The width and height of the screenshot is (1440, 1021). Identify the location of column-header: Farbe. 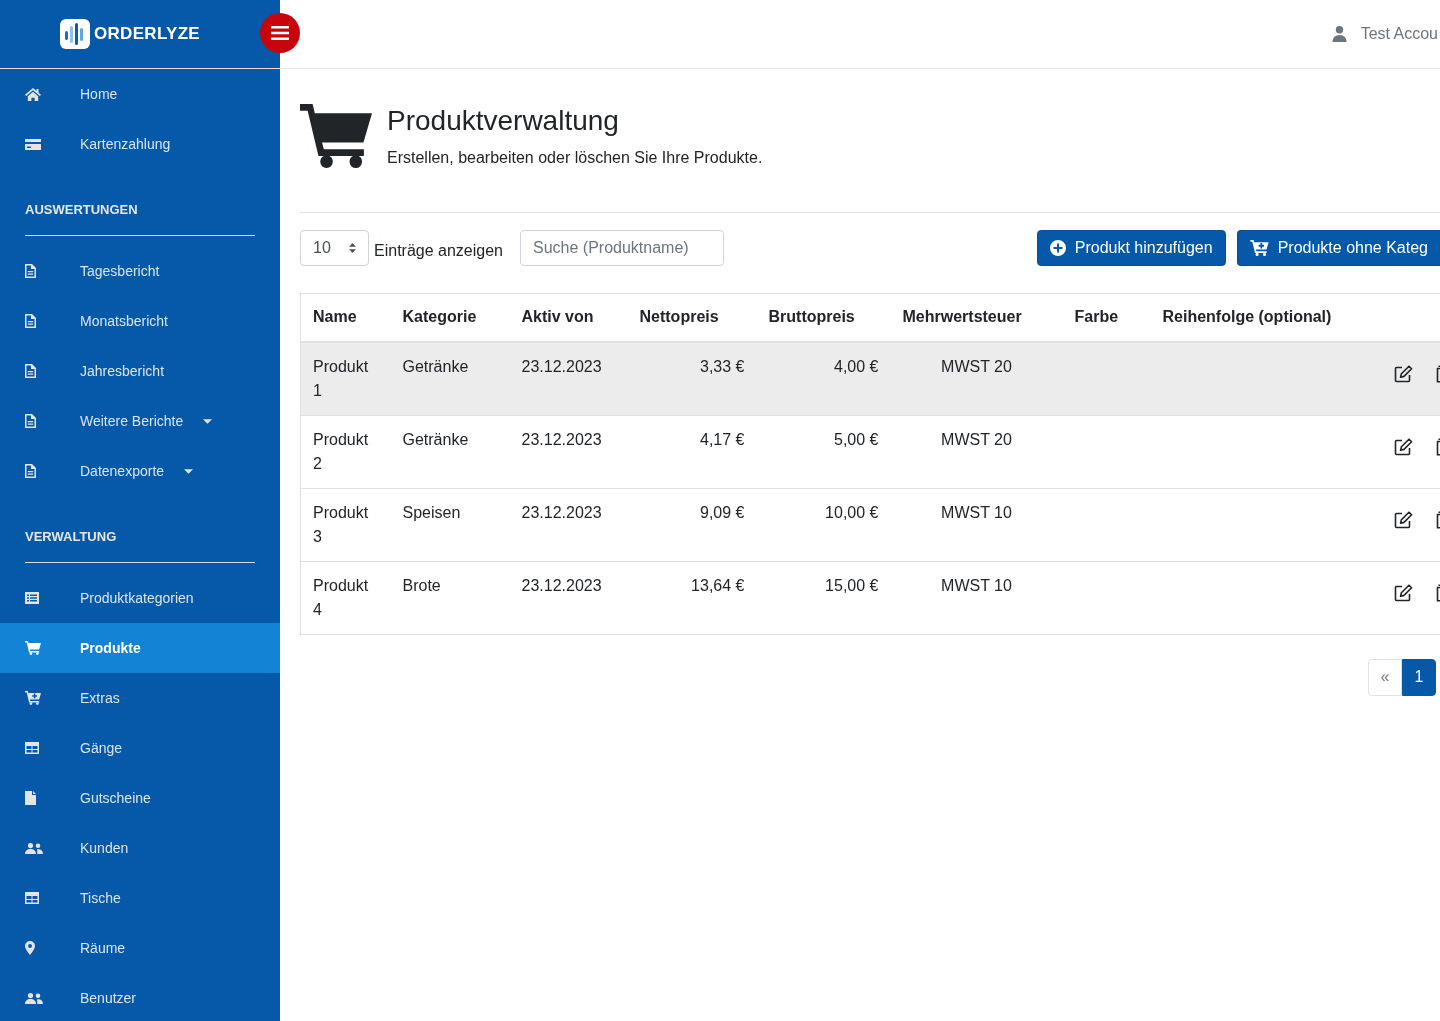
(1096, 317).